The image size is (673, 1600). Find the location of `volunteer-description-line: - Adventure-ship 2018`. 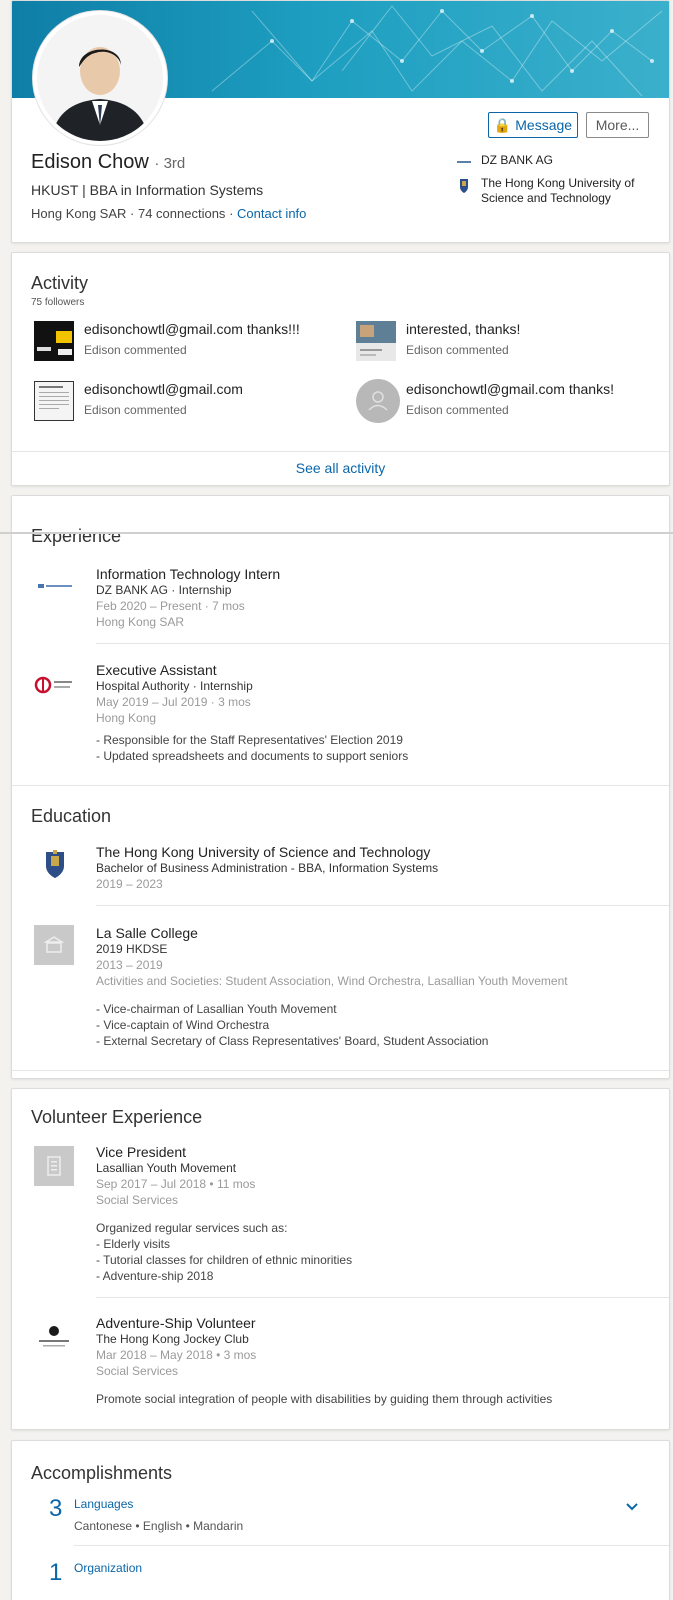

volunteer-description-line: - Adventure-ship 2018 is located at coordinates (155, 1276).